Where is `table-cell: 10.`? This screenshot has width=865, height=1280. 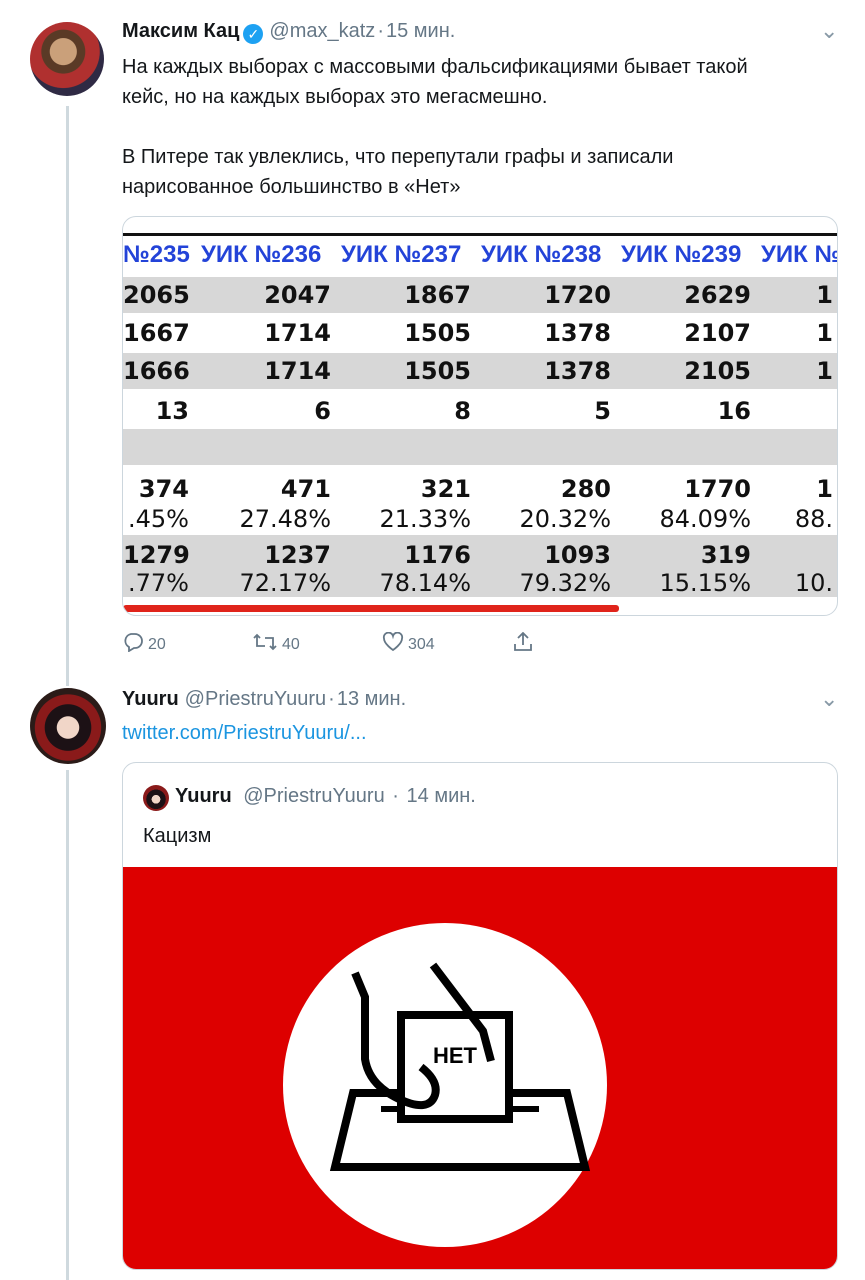 table-cell: 10. is located at coordinates (813, 583).